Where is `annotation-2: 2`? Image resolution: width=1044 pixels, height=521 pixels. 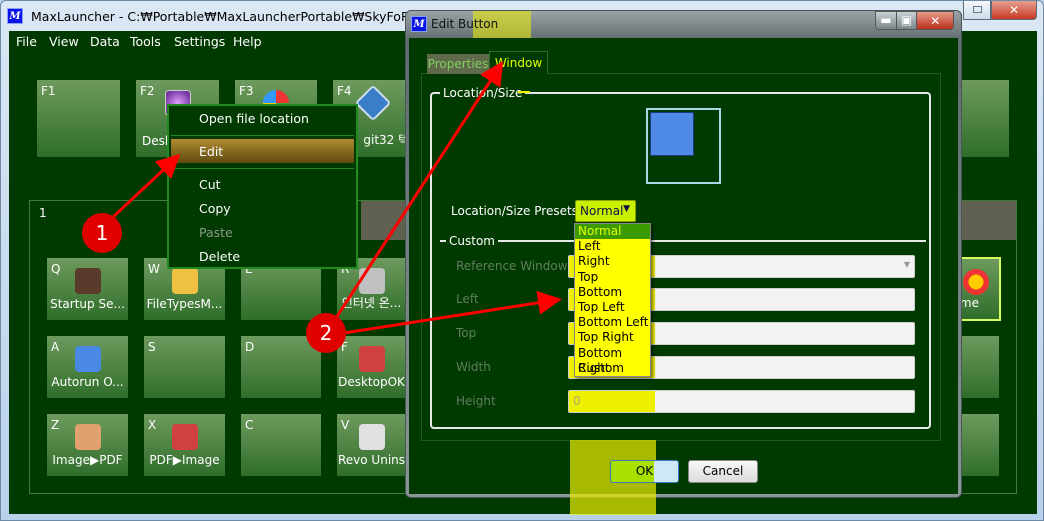 annotation-2: 2 is located at coordinates (326, 333).